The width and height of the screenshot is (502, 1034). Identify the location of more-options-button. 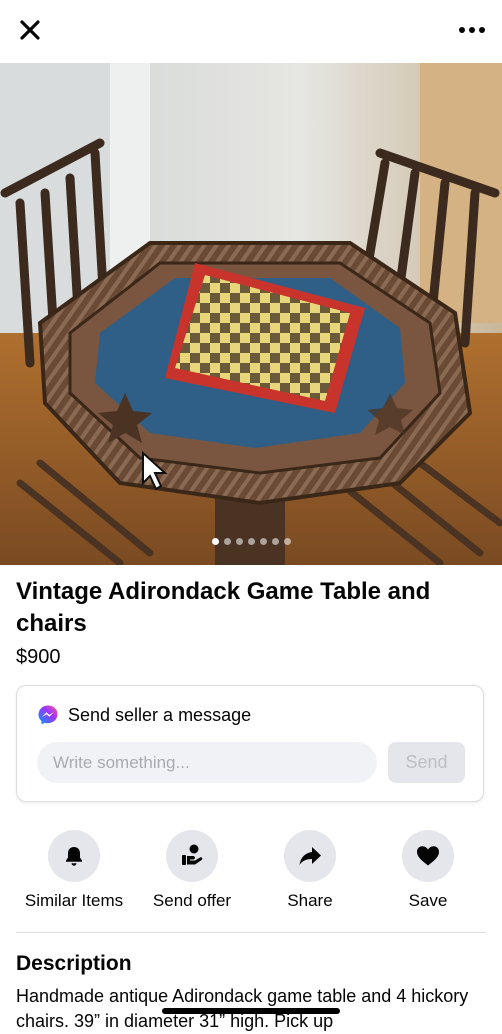
(472, 30).